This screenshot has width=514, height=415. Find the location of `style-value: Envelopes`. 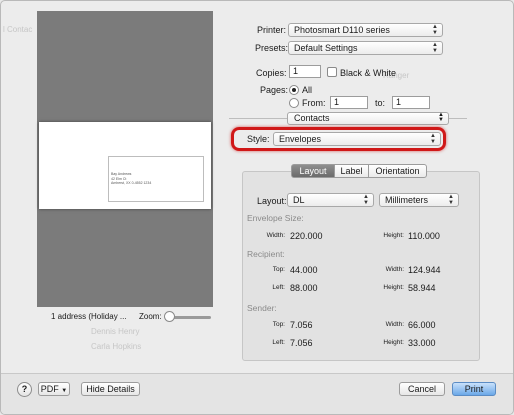

style-value: Envelopes is located at coordinates (300, 139).